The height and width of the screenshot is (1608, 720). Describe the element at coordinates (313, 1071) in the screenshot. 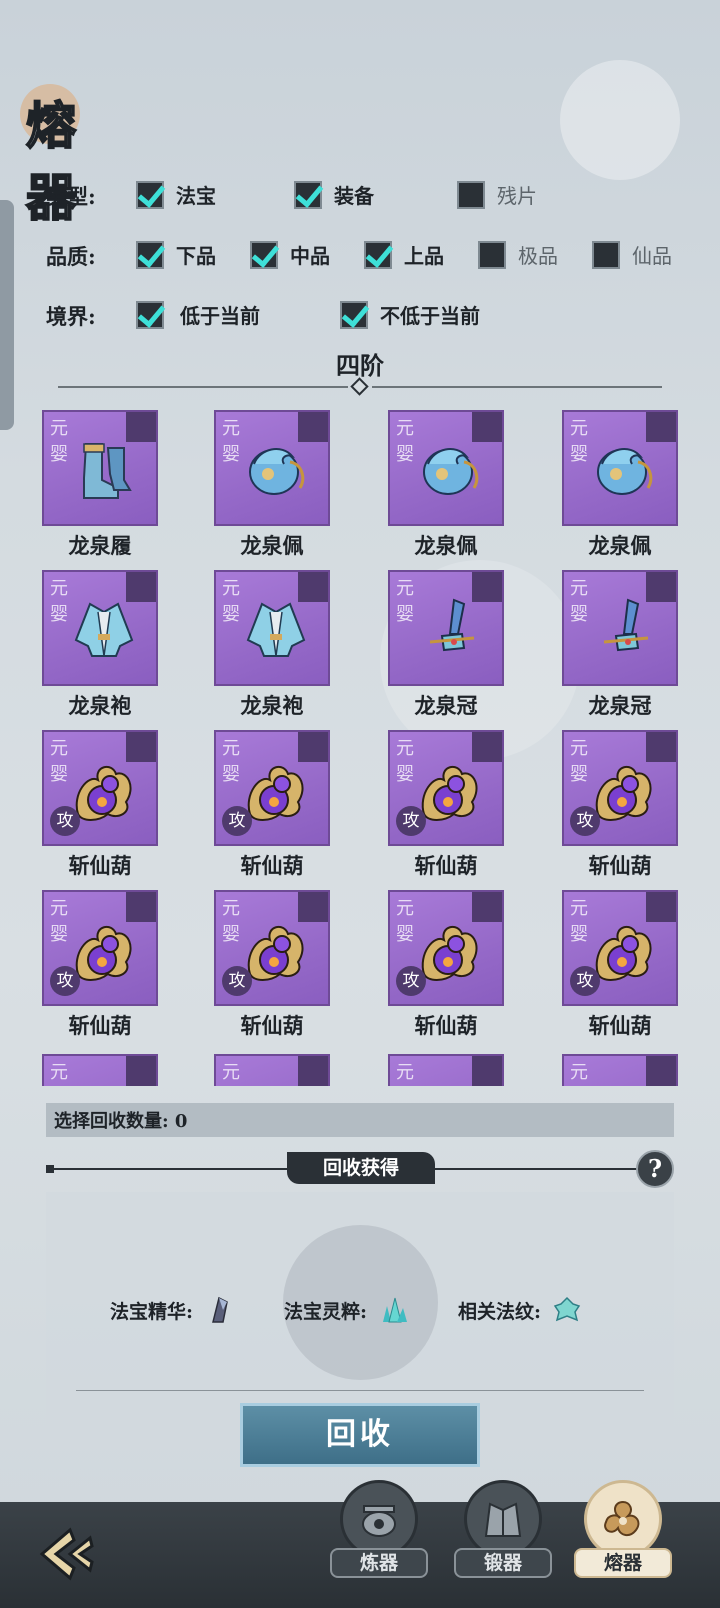

I see `selection-corner` at that location.